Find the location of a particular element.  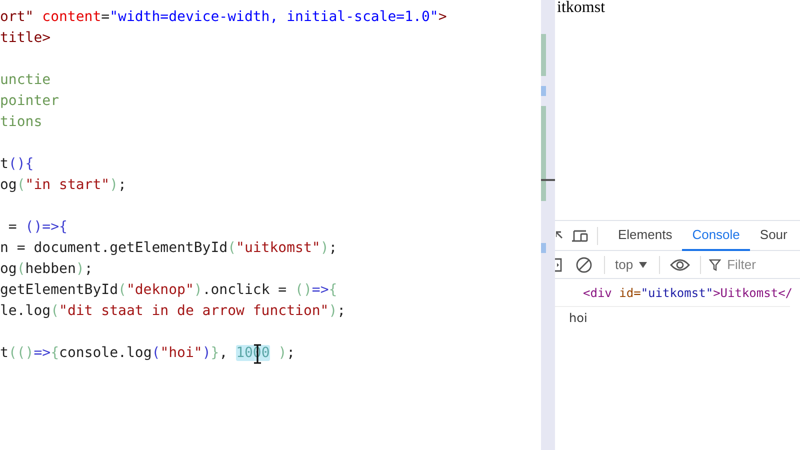

code-comment: tions is located at coordinates (21, 122).